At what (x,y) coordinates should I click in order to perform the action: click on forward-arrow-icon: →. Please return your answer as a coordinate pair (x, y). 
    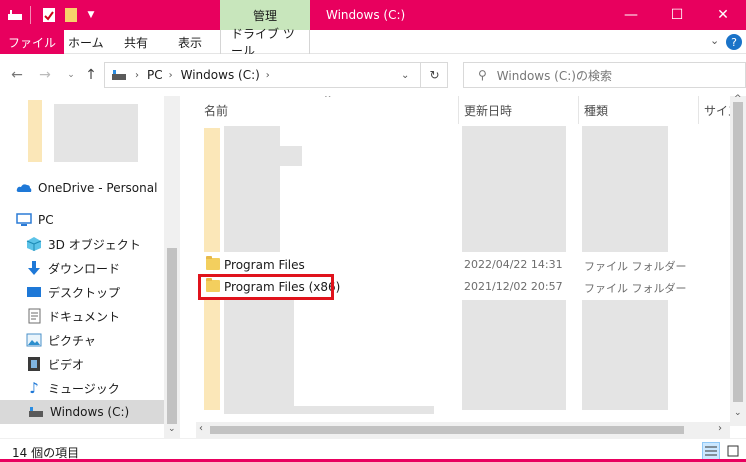
    Looking at the image, I should click on (45, 75).